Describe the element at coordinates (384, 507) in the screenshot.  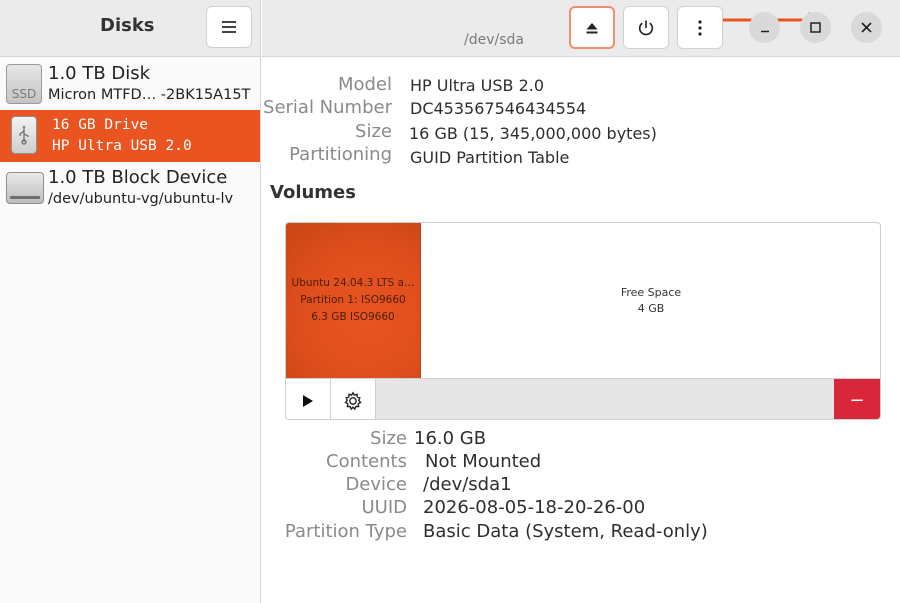
I see `uuid-label: UUID` at that location.